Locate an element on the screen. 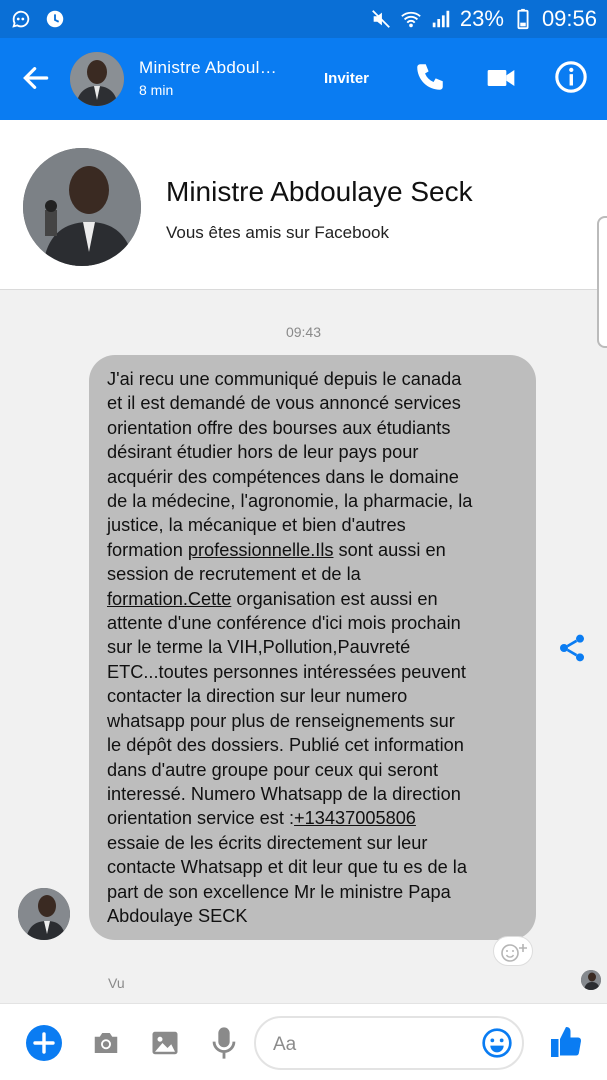 The width and height of the screenshot is (607, 1080). message-line: justice, la mécanique et bien d'autres is located at coordinates (256, 525).